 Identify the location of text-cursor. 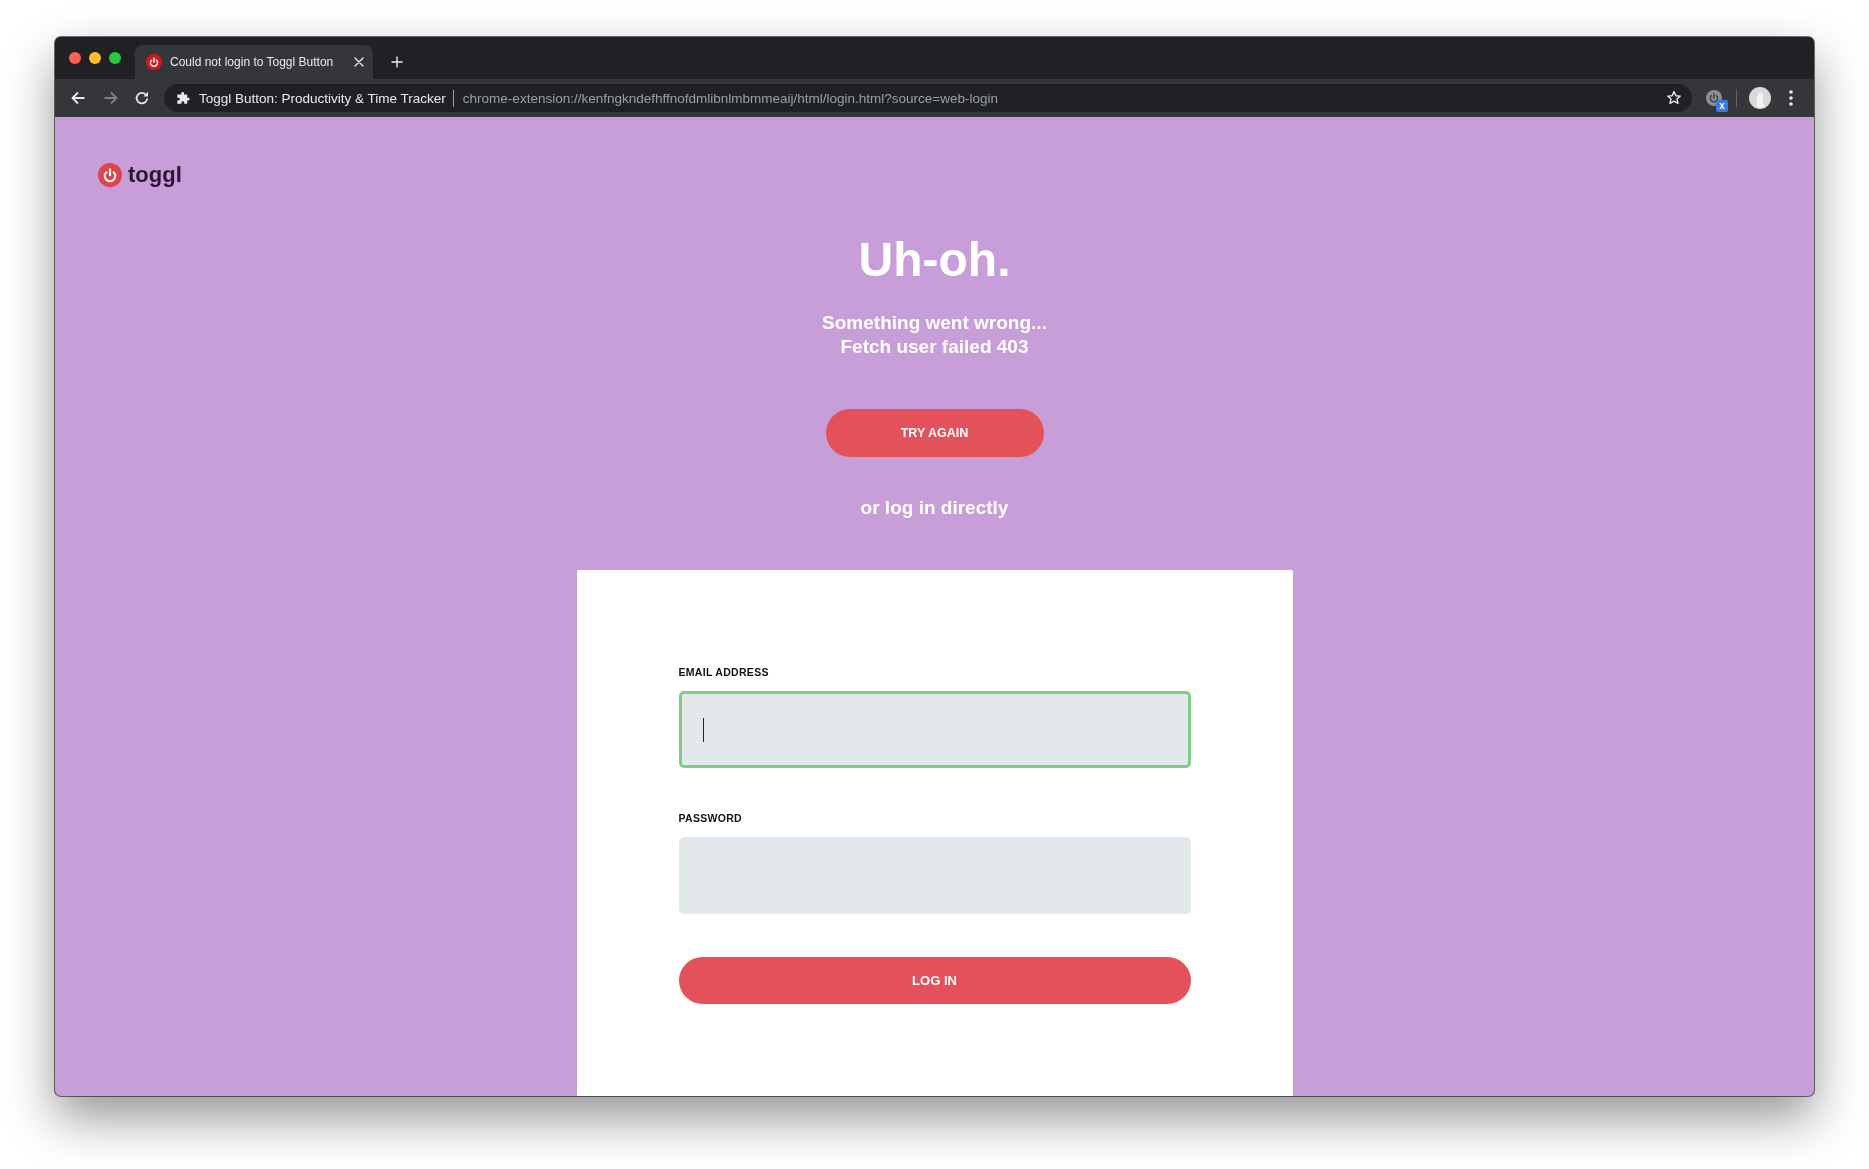
(703, 729).